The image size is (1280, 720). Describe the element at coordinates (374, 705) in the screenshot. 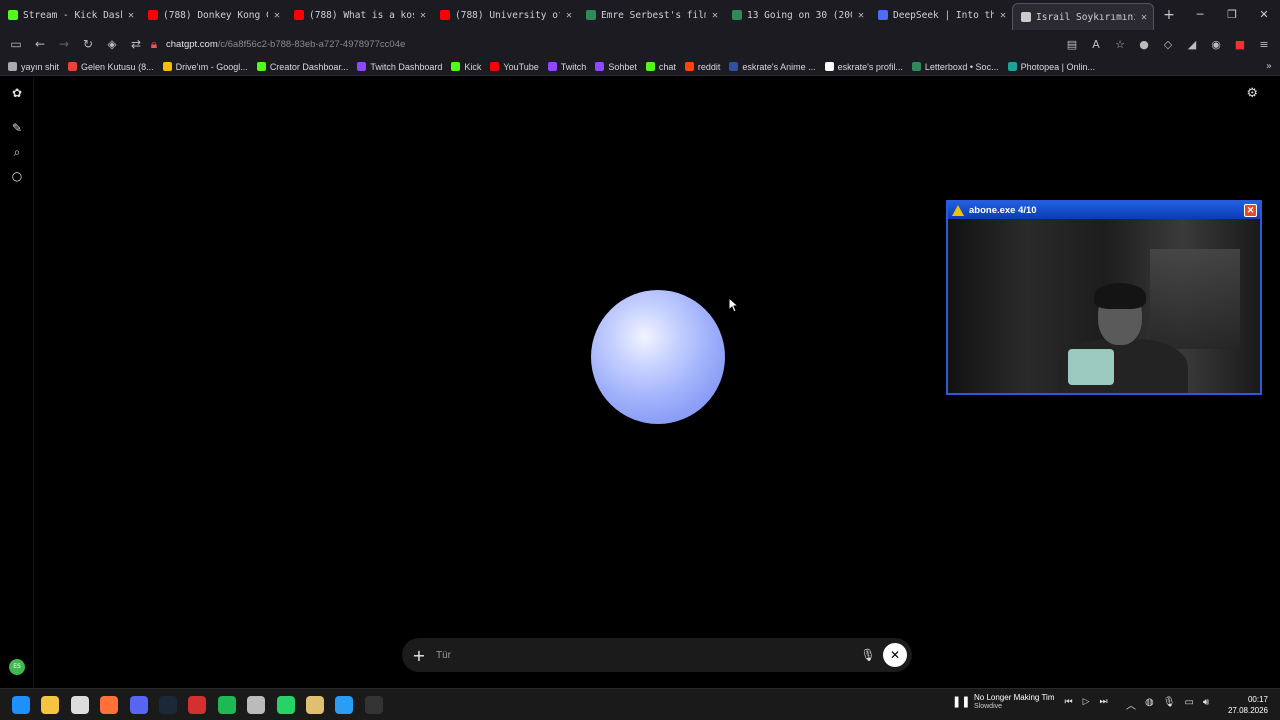

I see `epic-games-icon` at that location.